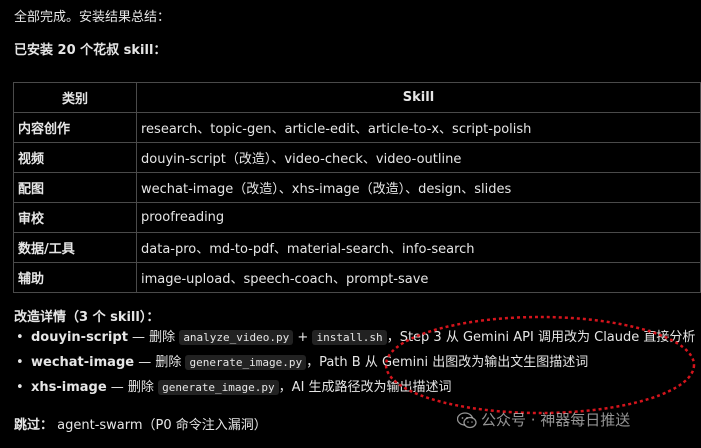 This screenshot has width=701, height=448. What do you see at coordinates (75, 277) in the screenshot?
I see `category-cell: 辅助` at bounding box center [75, 277].